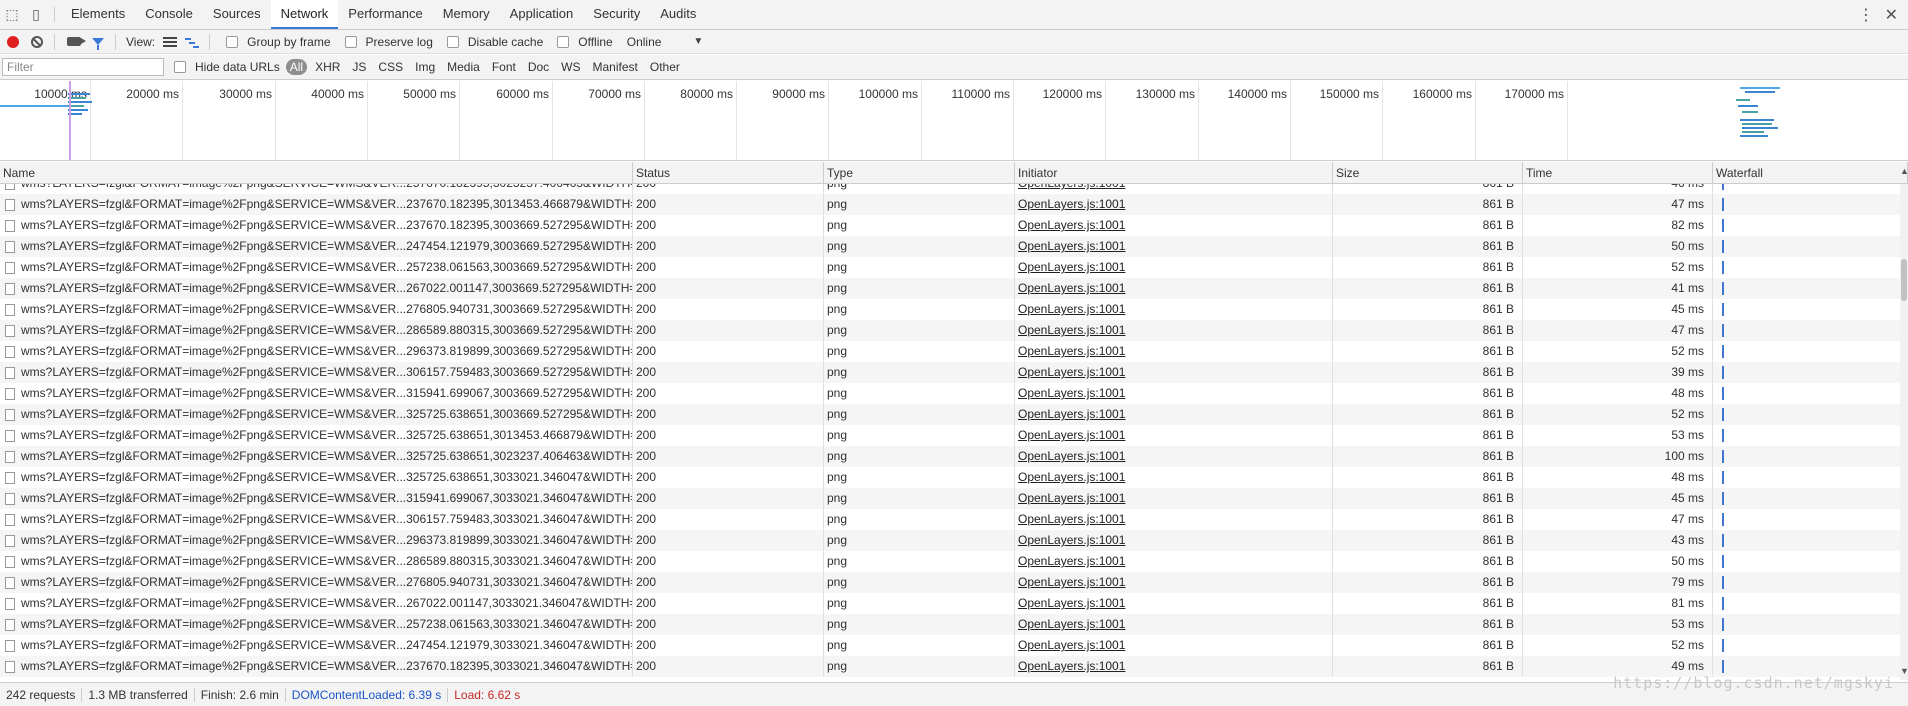  Describe the element at coordinates (12, 14) in the screenshot. I see `inspect-element-icon: ⬚` at that location.